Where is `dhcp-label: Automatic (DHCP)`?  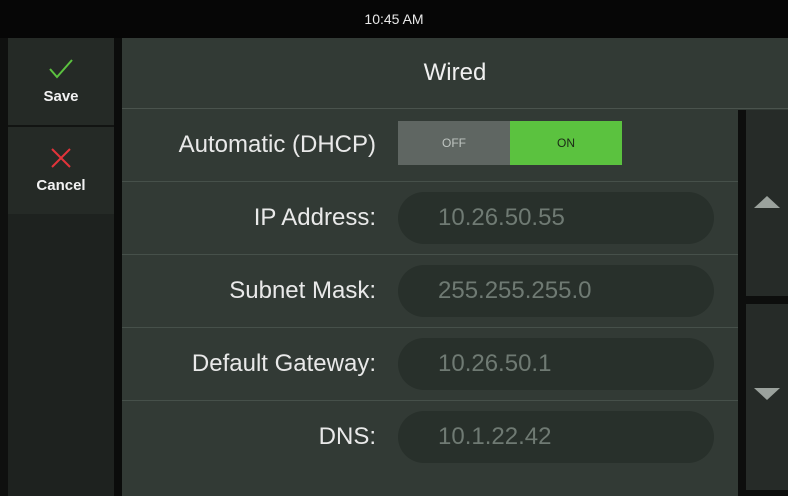
dhcp-label: Automatic (DHCP) is located at coordinates (277, 144).